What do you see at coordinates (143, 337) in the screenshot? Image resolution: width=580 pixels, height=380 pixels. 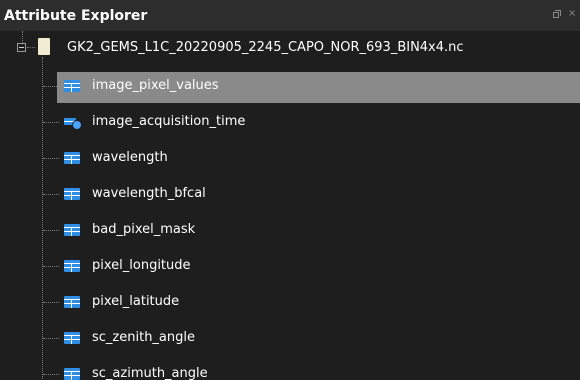 I see `tree-item-label: sc_zenith_angle` at bounding box center [143, 337].